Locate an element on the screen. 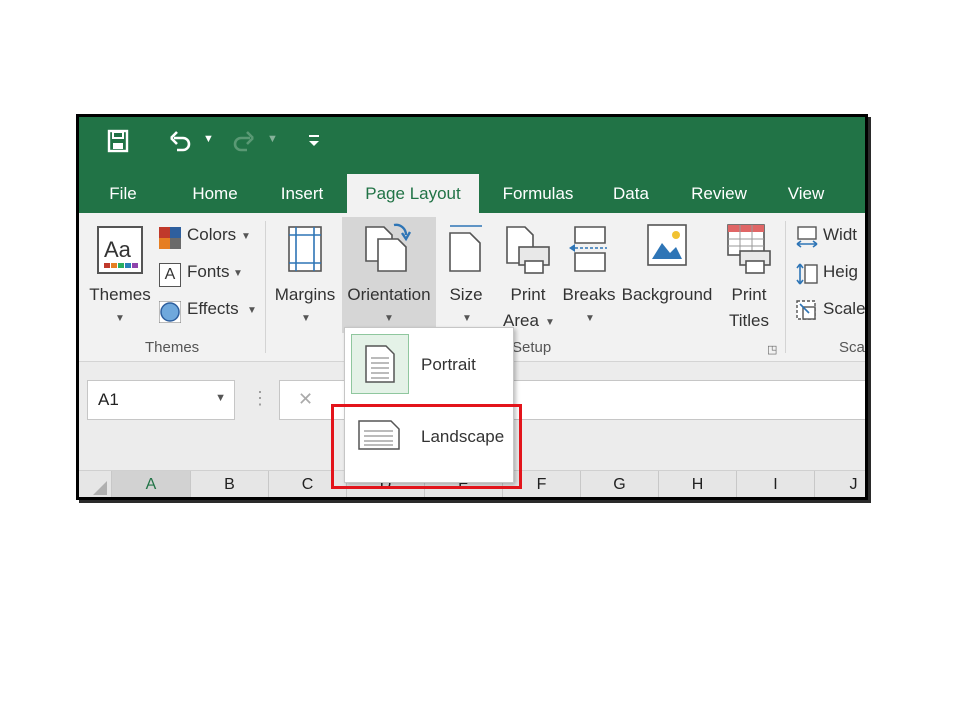 The height and width of the screenshot is (720, 960). themes-group-label: Themes is located at coordinates (172, 347).